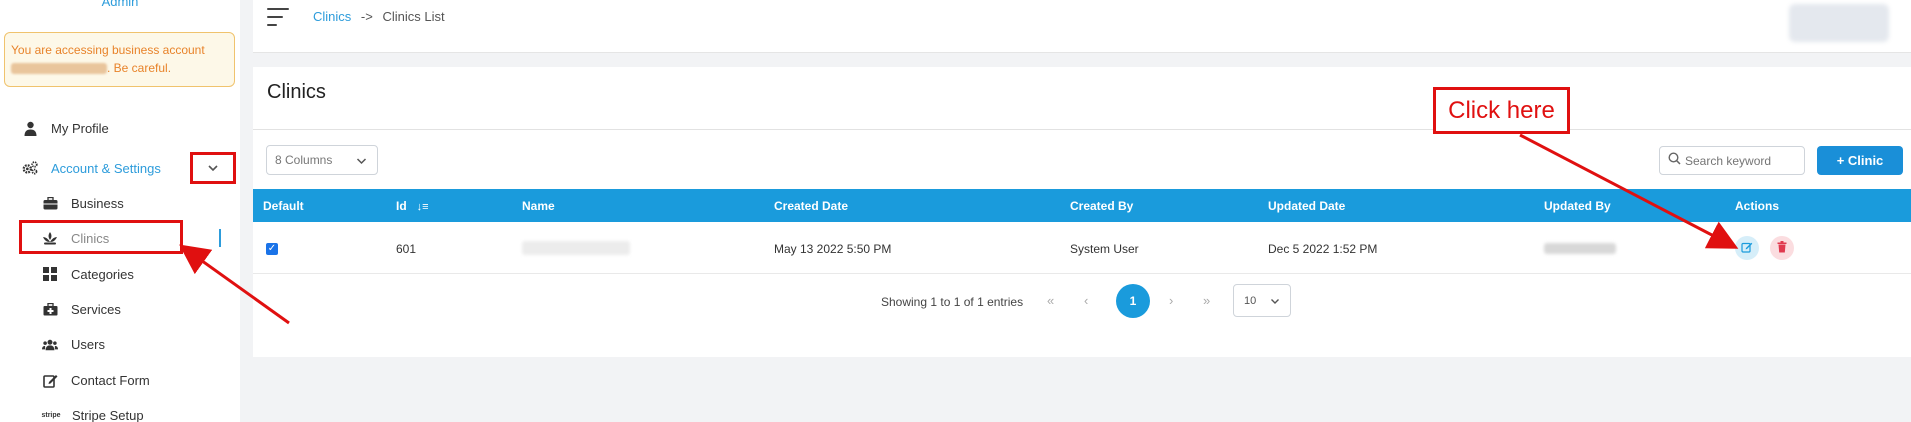  I want to click on sidebar-item-label: Account & Settings, so click(106, 168).